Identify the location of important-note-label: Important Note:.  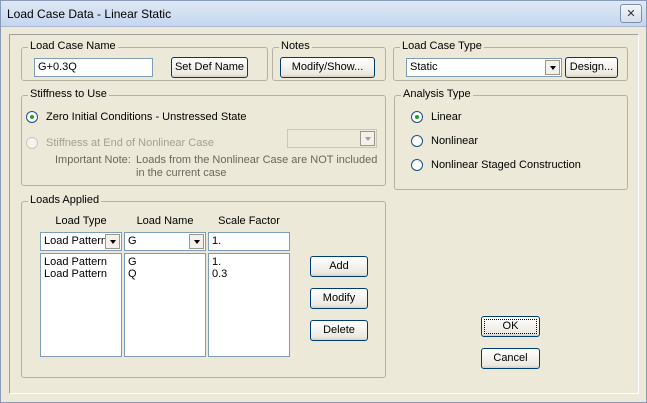
(93, 160).